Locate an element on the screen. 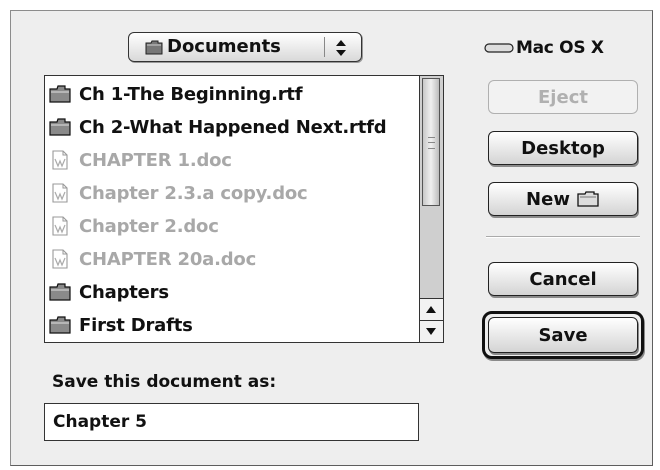 This screenshot has height=470, width=660. arrow-up-icon is located at coordinates (431, 309).